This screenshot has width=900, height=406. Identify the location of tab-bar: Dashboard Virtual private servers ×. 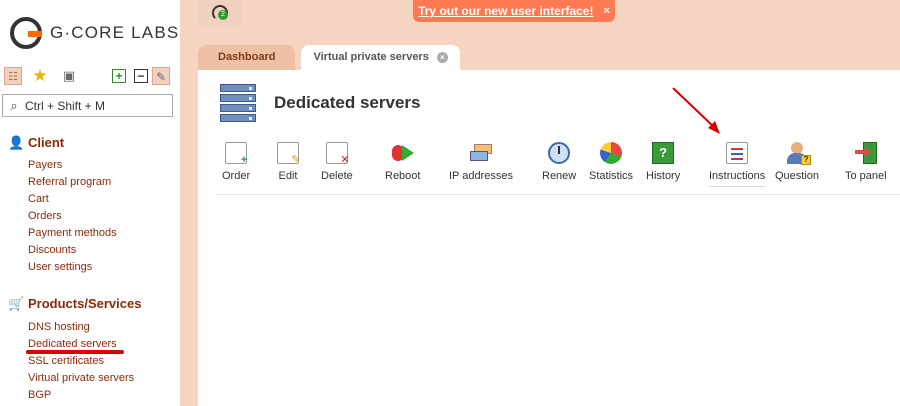
(329, 57).